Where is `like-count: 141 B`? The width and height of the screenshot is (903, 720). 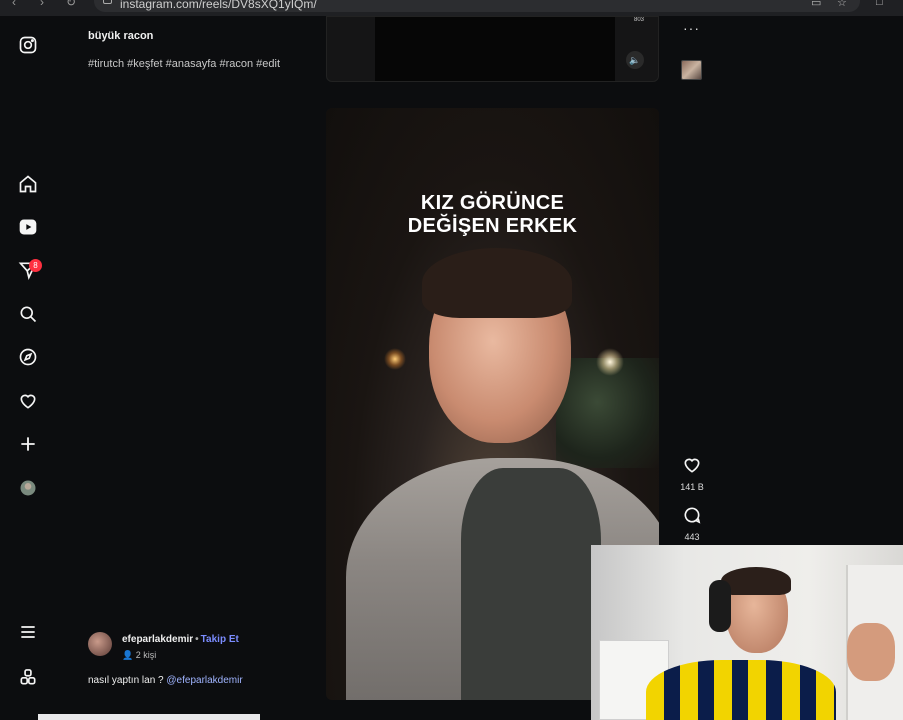
like-count: 141 B is located at coordinates (692, 487).